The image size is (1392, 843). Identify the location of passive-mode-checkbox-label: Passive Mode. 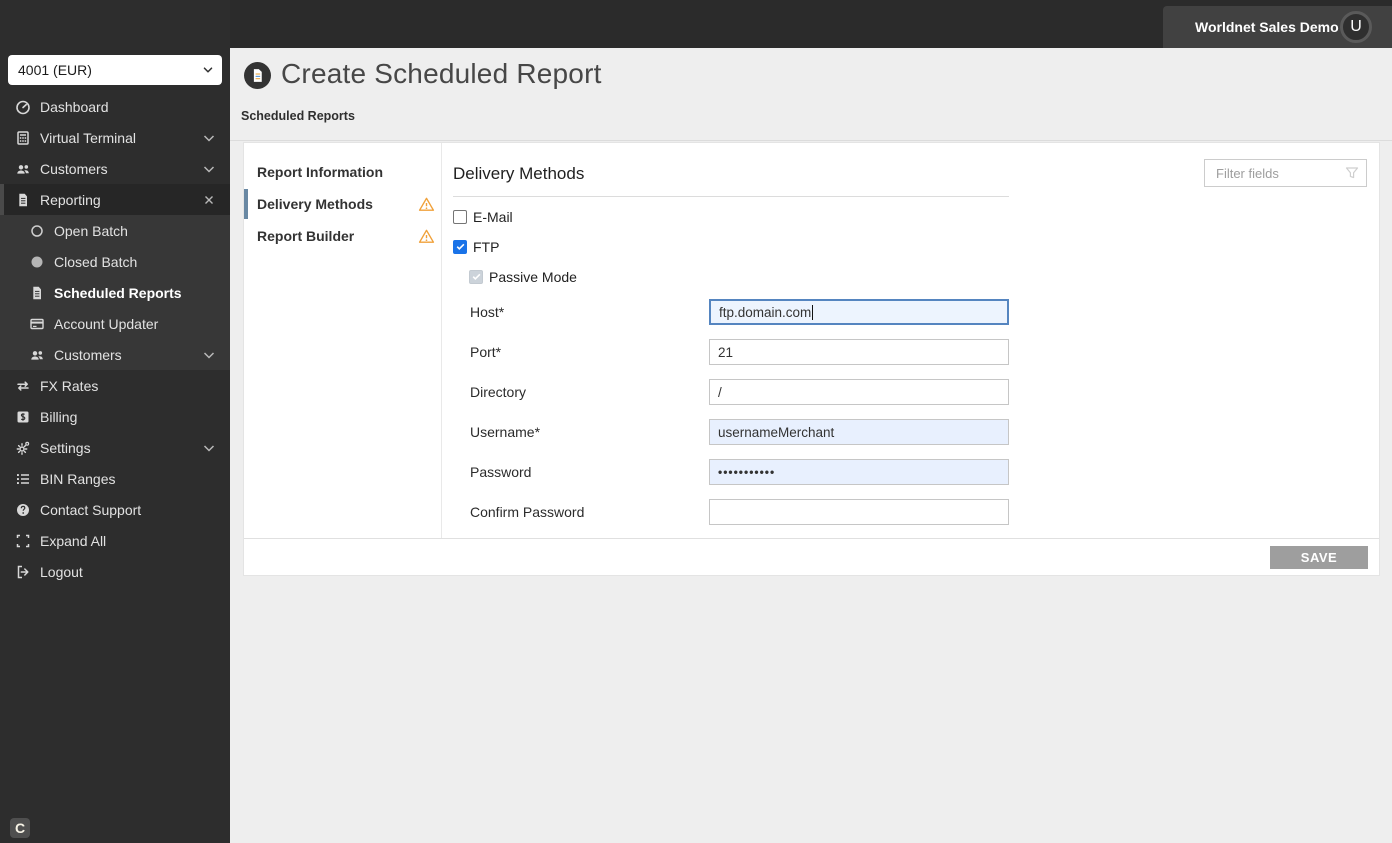
(533, 277).